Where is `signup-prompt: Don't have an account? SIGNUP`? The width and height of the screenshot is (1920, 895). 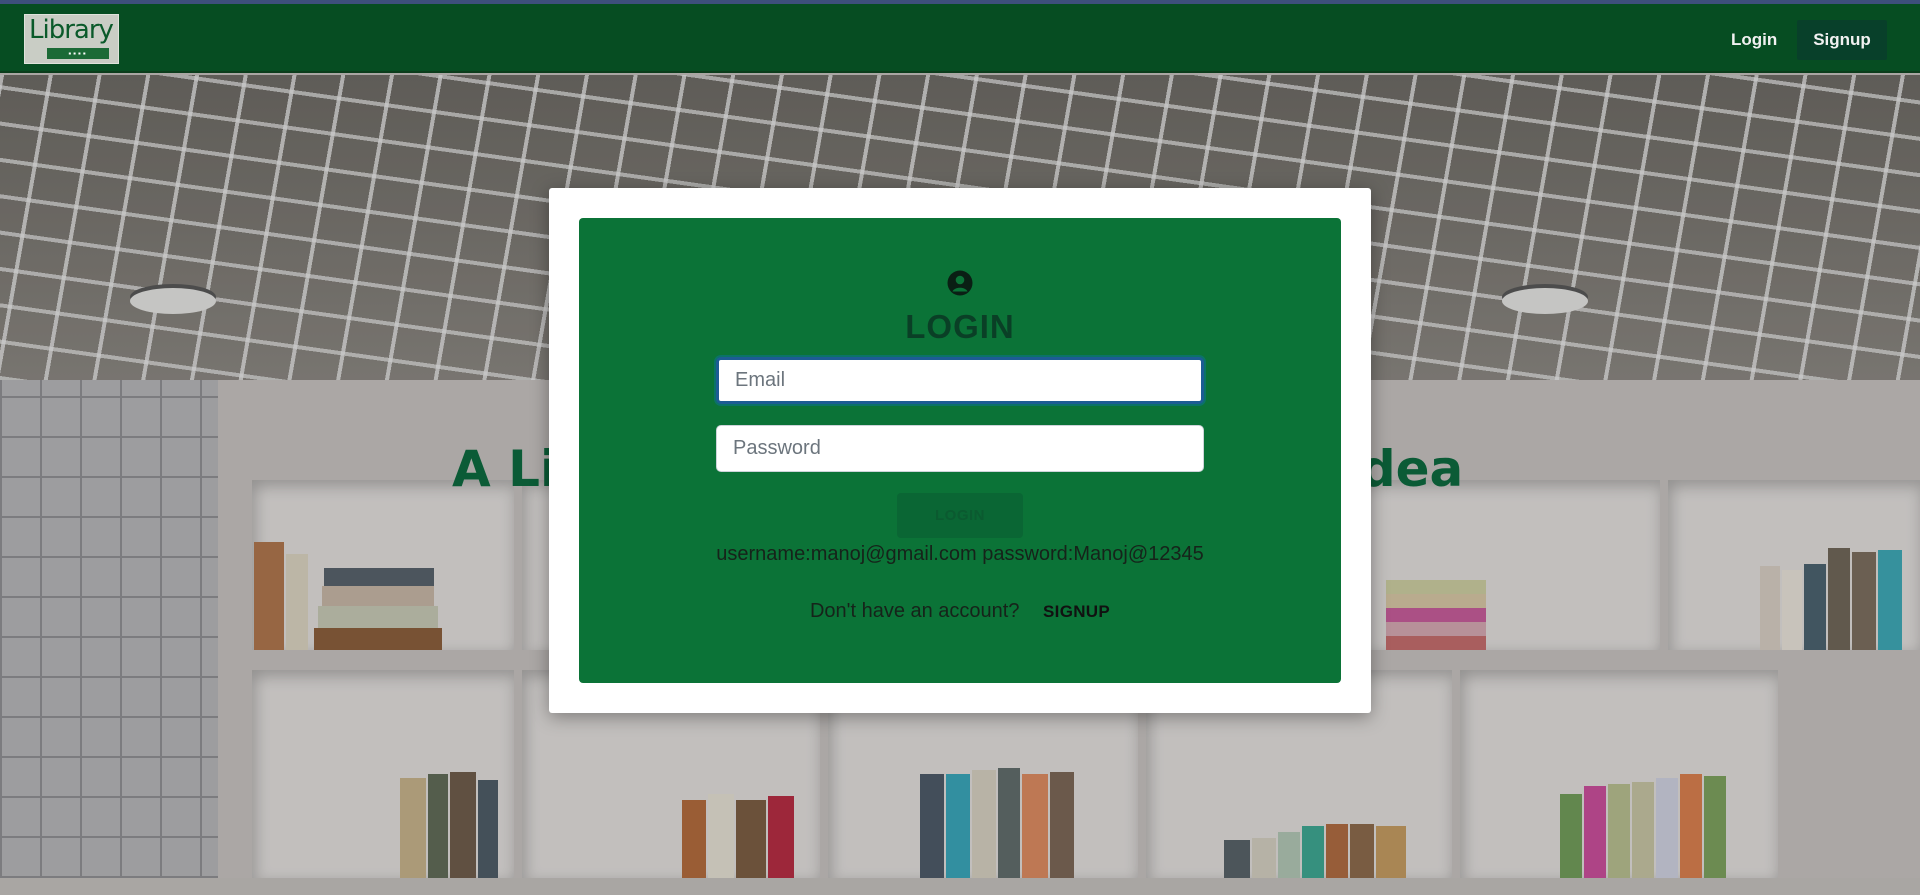
signup-prompt: Don't have an account? SIGNUP is located at coordinates (960, 611).